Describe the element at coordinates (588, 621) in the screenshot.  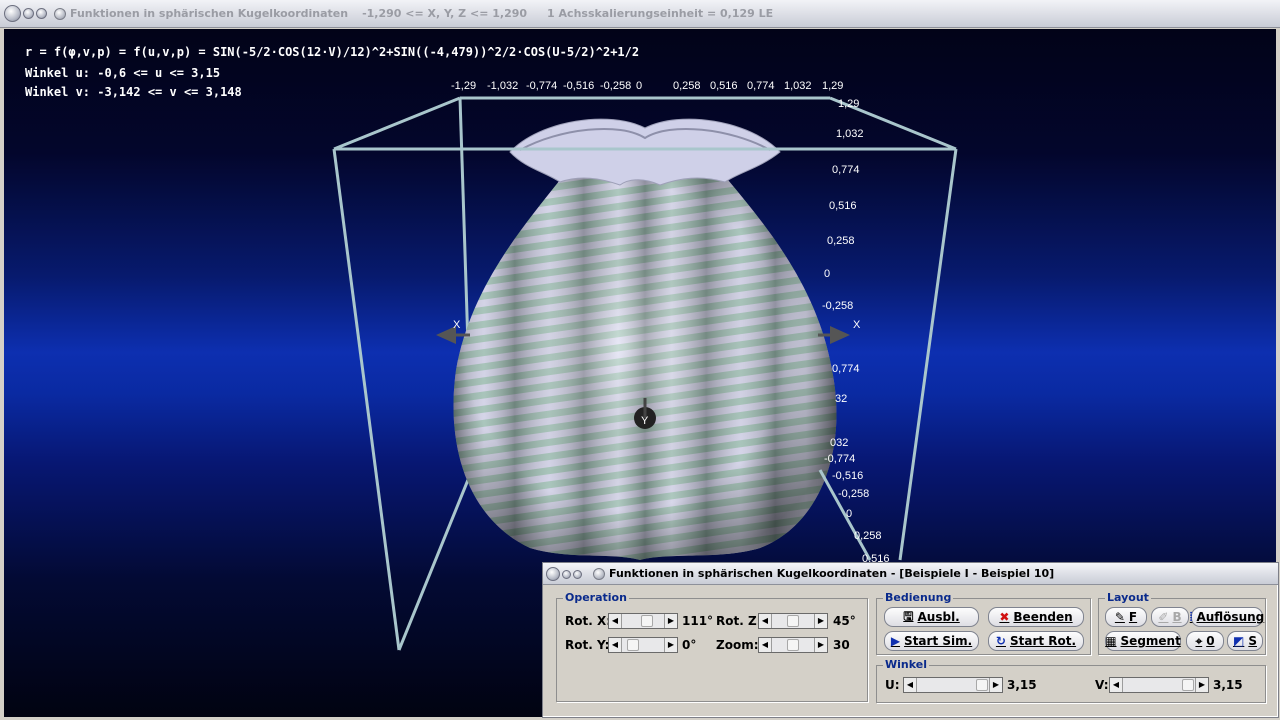
I see `rot-x-label: Rot. X:` at that location.